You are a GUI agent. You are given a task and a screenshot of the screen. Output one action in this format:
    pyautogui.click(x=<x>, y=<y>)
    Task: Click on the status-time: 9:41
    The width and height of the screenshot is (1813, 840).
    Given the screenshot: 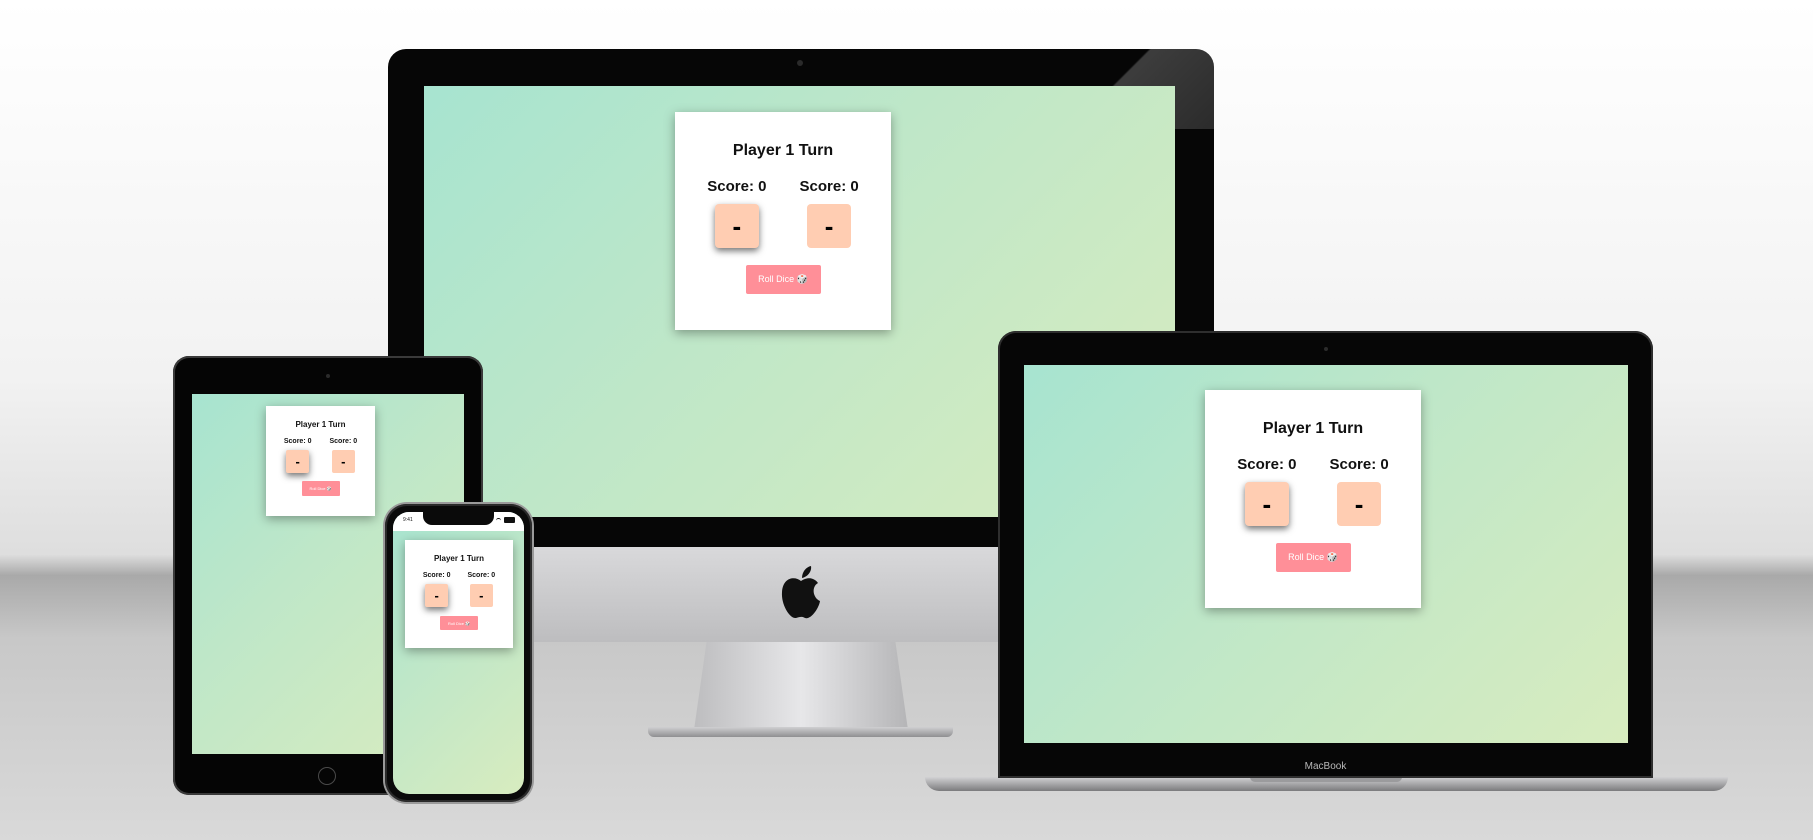 What is the action you would take?
    pyautogui.click(x=408, y=520)
    